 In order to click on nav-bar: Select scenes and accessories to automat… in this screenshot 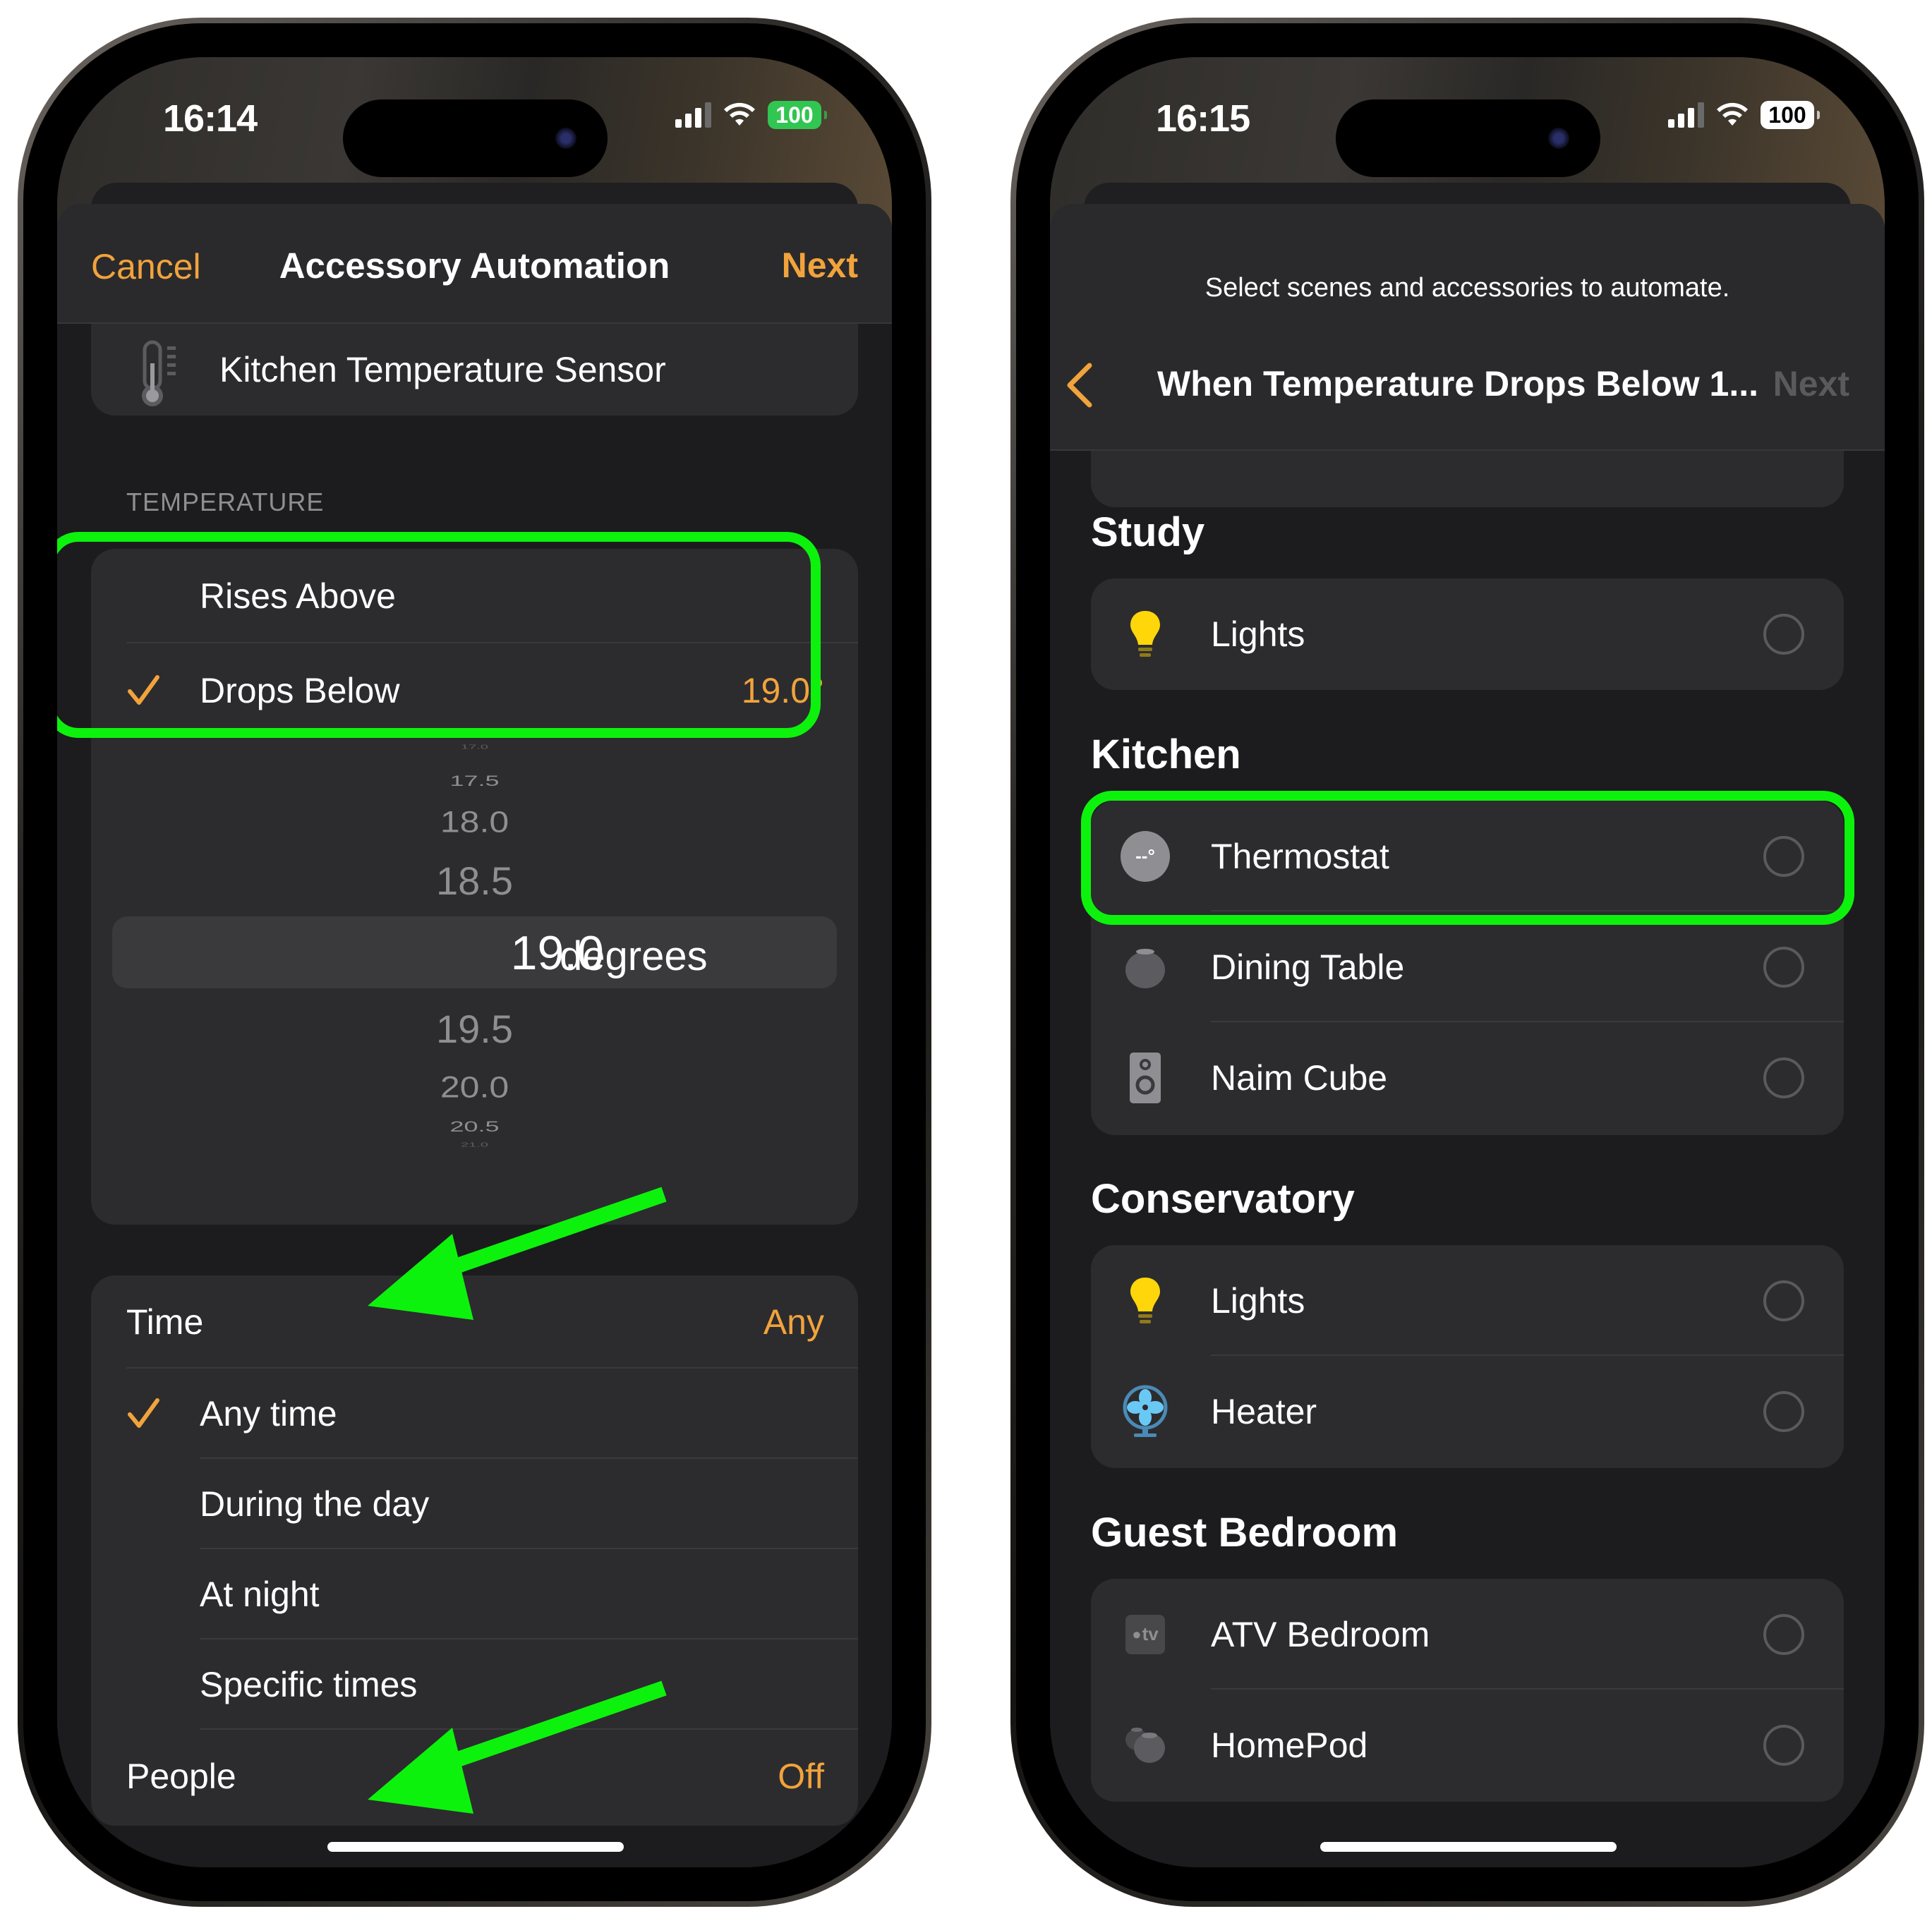, I will do `click(1467, 327)`.